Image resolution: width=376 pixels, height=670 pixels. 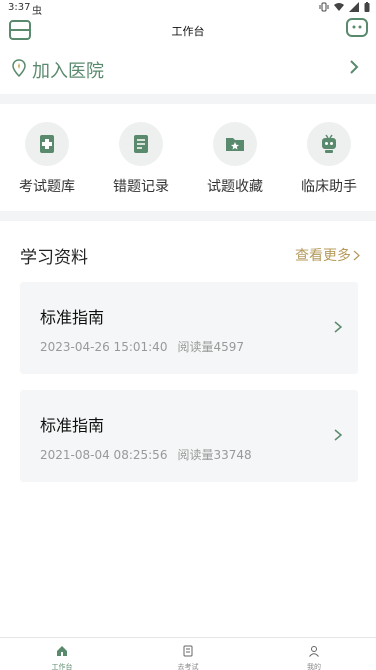 What do you see at coordinates (104, 347) in the screenshot?
I see `material-date: 2023-04-26 15:01:40` at bounding box center [104, 347].